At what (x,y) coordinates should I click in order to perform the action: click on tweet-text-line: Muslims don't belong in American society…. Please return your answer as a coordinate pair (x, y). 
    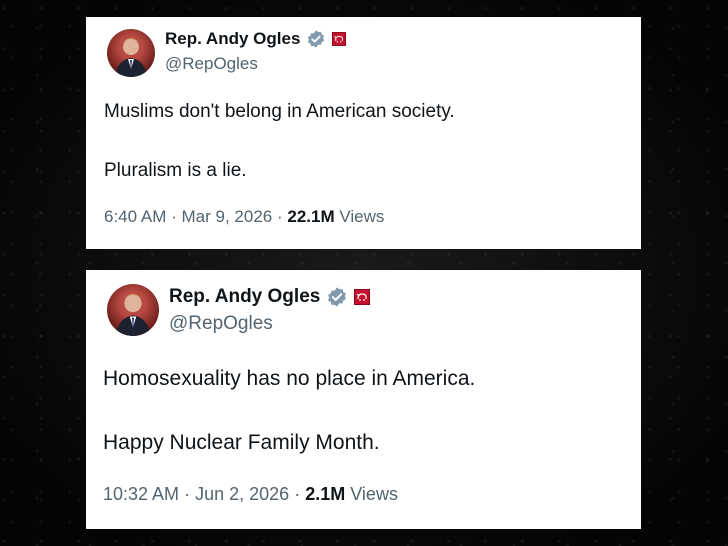
    Looking at the image, I should click on (279, 111).